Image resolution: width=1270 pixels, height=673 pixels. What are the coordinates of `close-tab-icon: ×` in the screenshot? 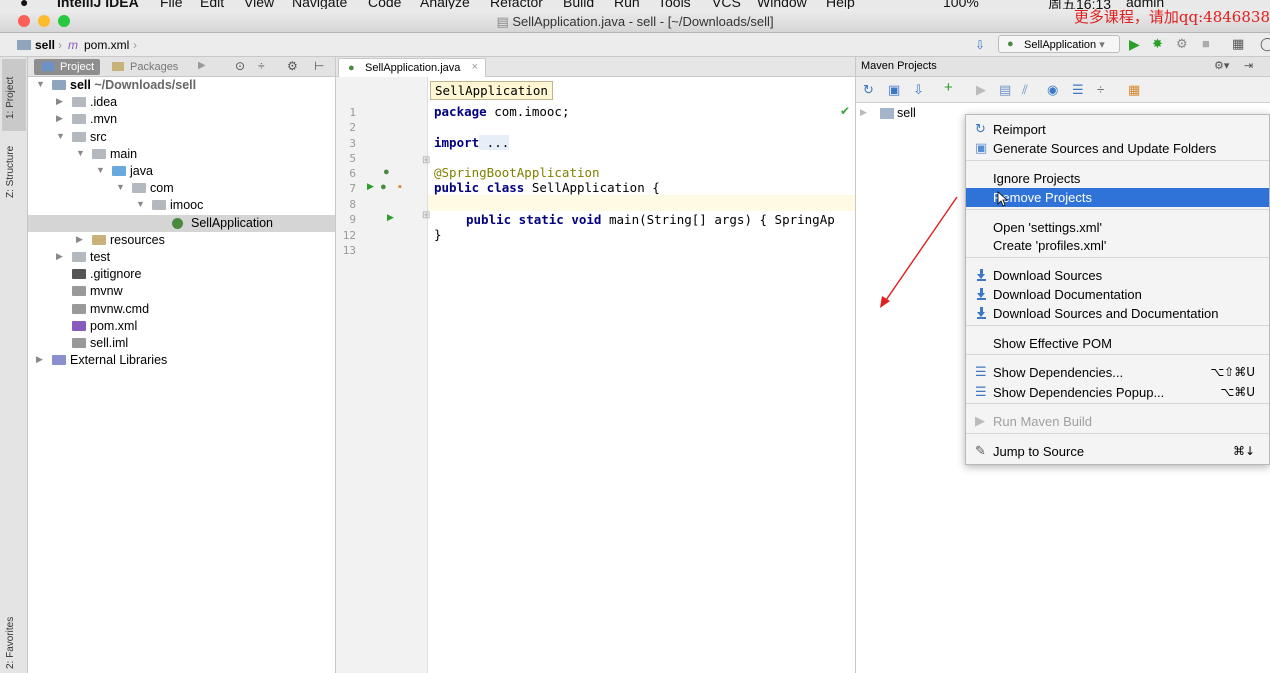 It's located at (475, 67).